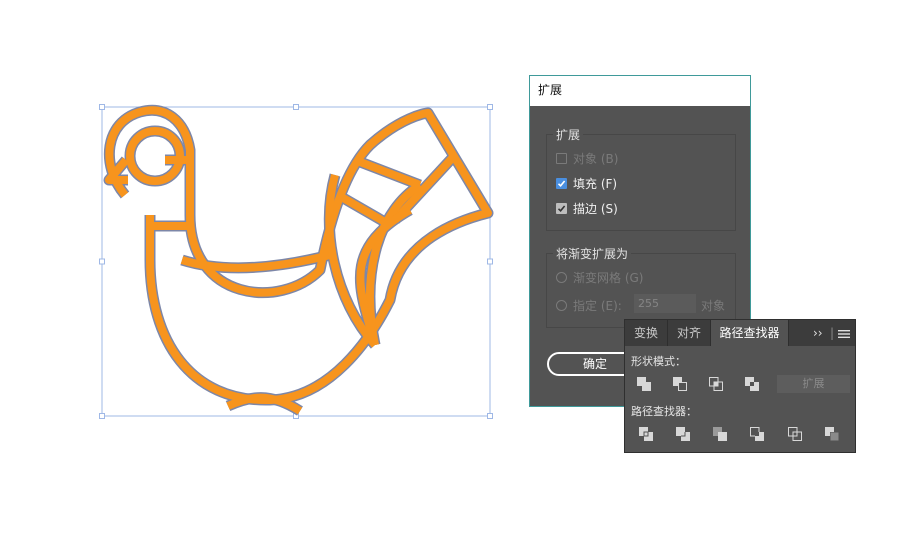 Image resolution: width=900 pixels, height=541 pixels. I want to click on minus-front-icon, so click(680, 384).